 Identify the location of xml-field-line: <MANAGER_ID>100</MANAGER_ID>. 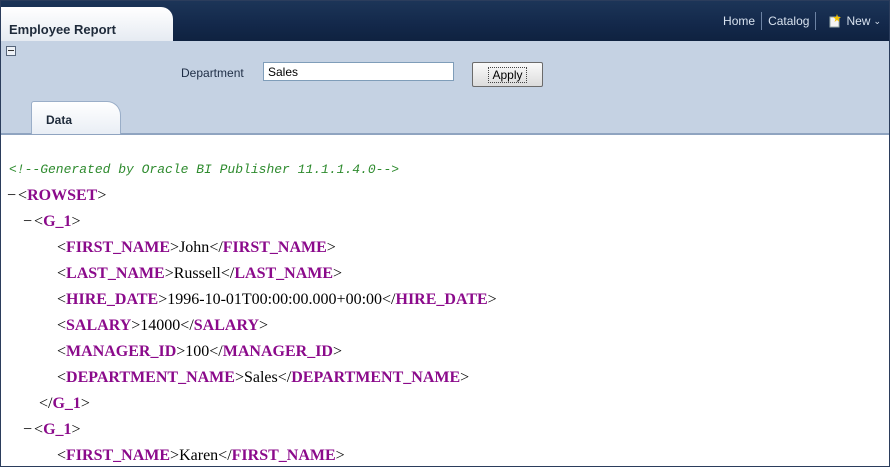
(199, 351).